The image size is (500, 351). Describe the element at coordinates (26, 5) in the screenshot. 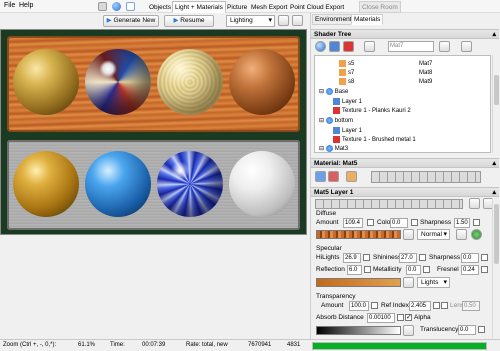

I see `menu-help: Help` at that location.